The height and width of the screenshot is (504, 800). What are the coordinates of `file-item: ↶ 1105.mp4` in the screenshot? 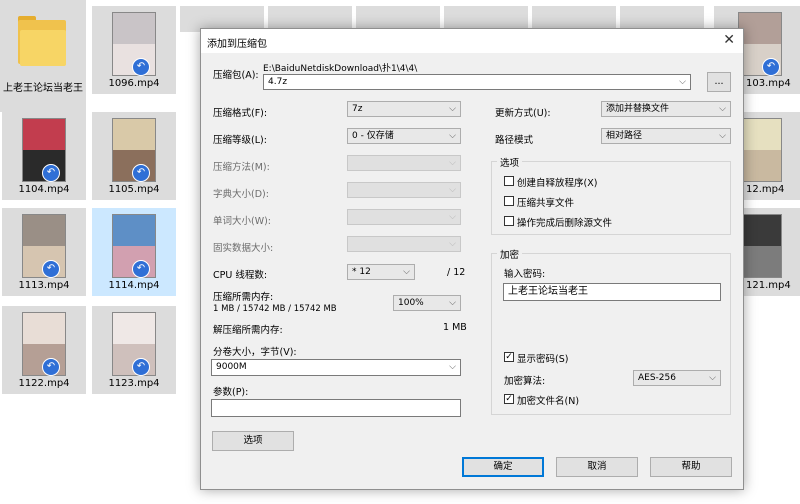 It's located at (134, 156).